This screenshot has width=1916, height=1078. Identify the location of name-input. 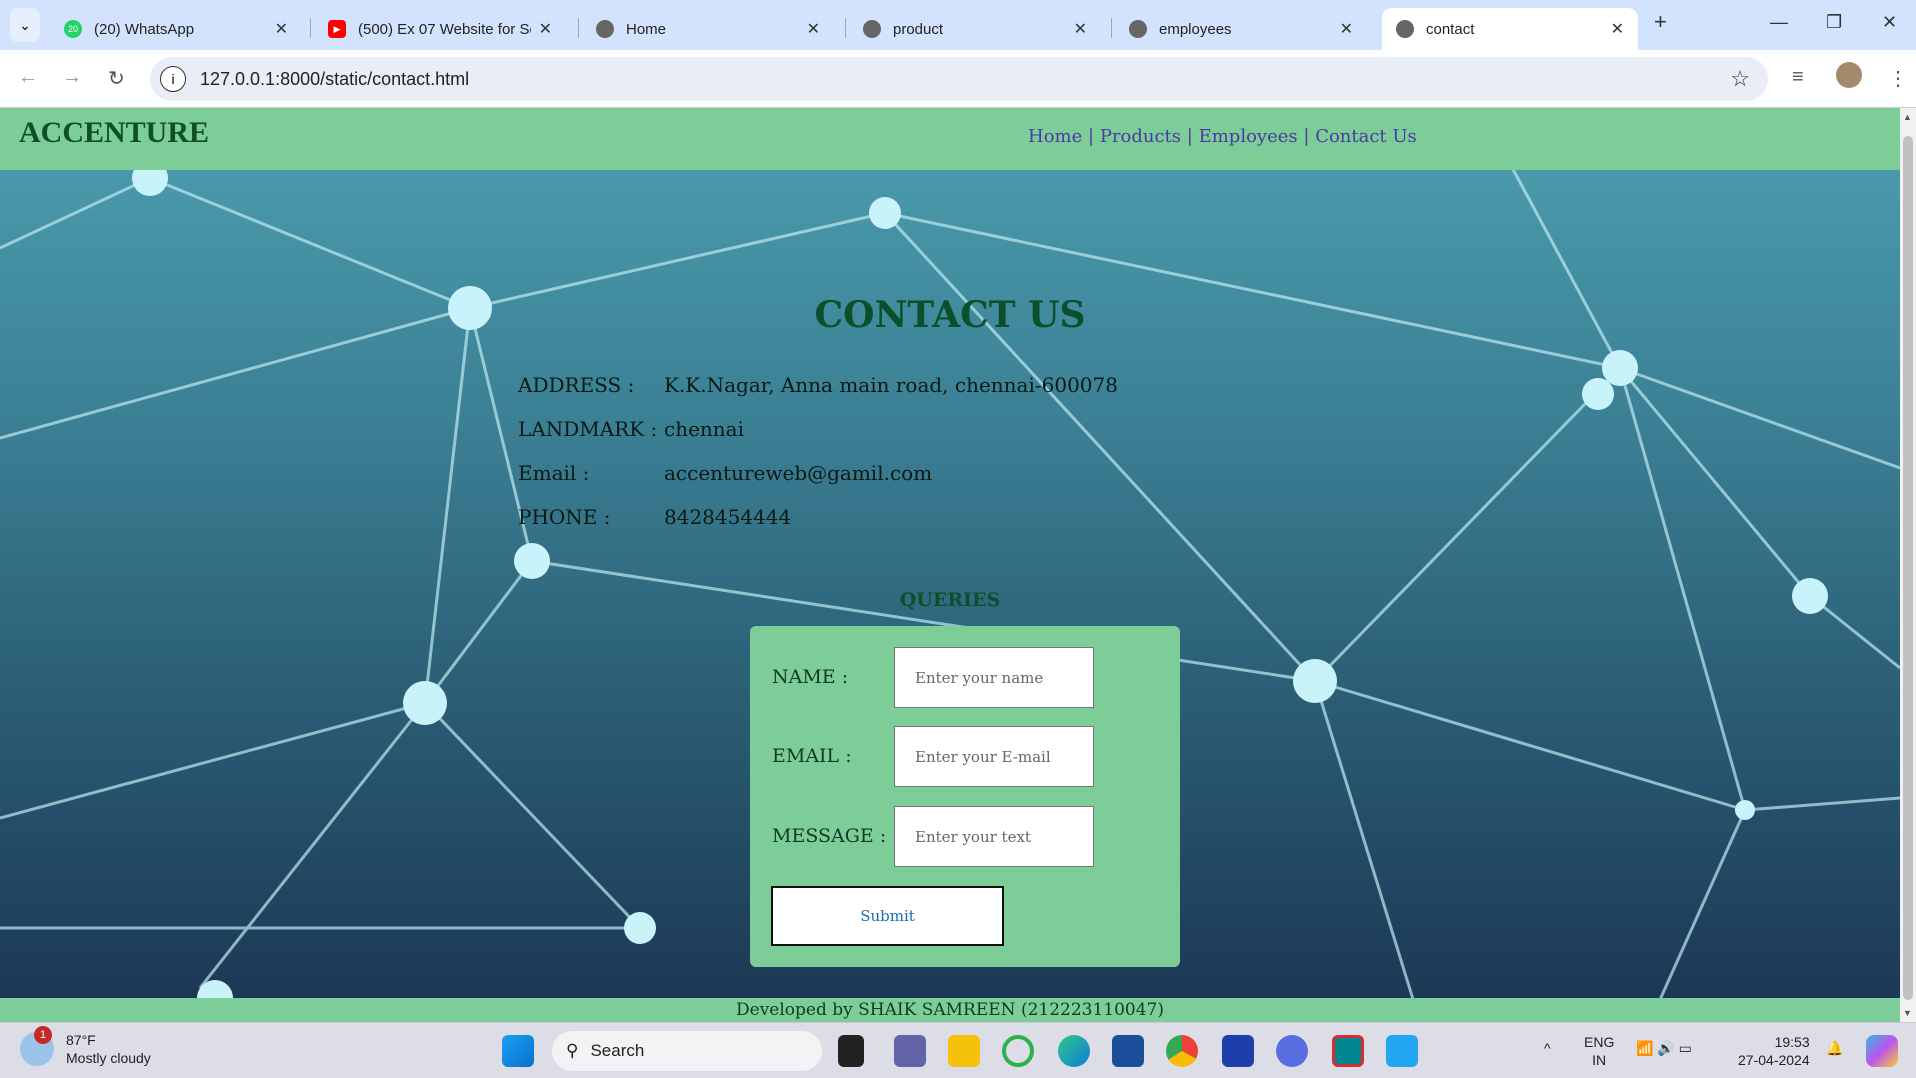
(994, 677).